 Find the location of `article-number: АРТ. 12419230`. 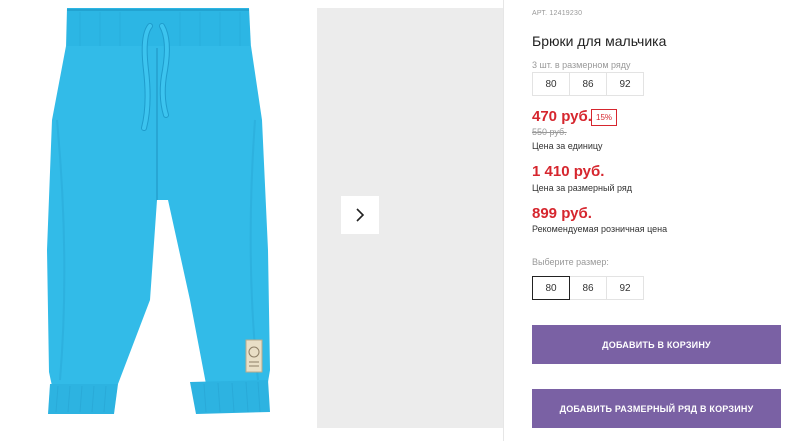

article-number: АРТ. 12419230 is located at coordinates (557, 13).